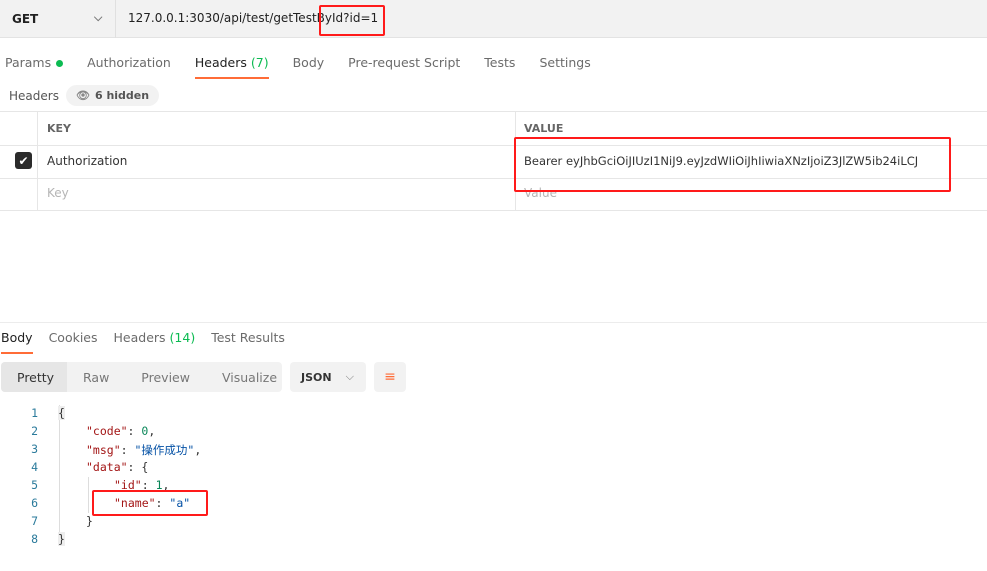  Describe the element at coordinates (34, 449) in the screenshot. I see `line-number: 3` at that location.